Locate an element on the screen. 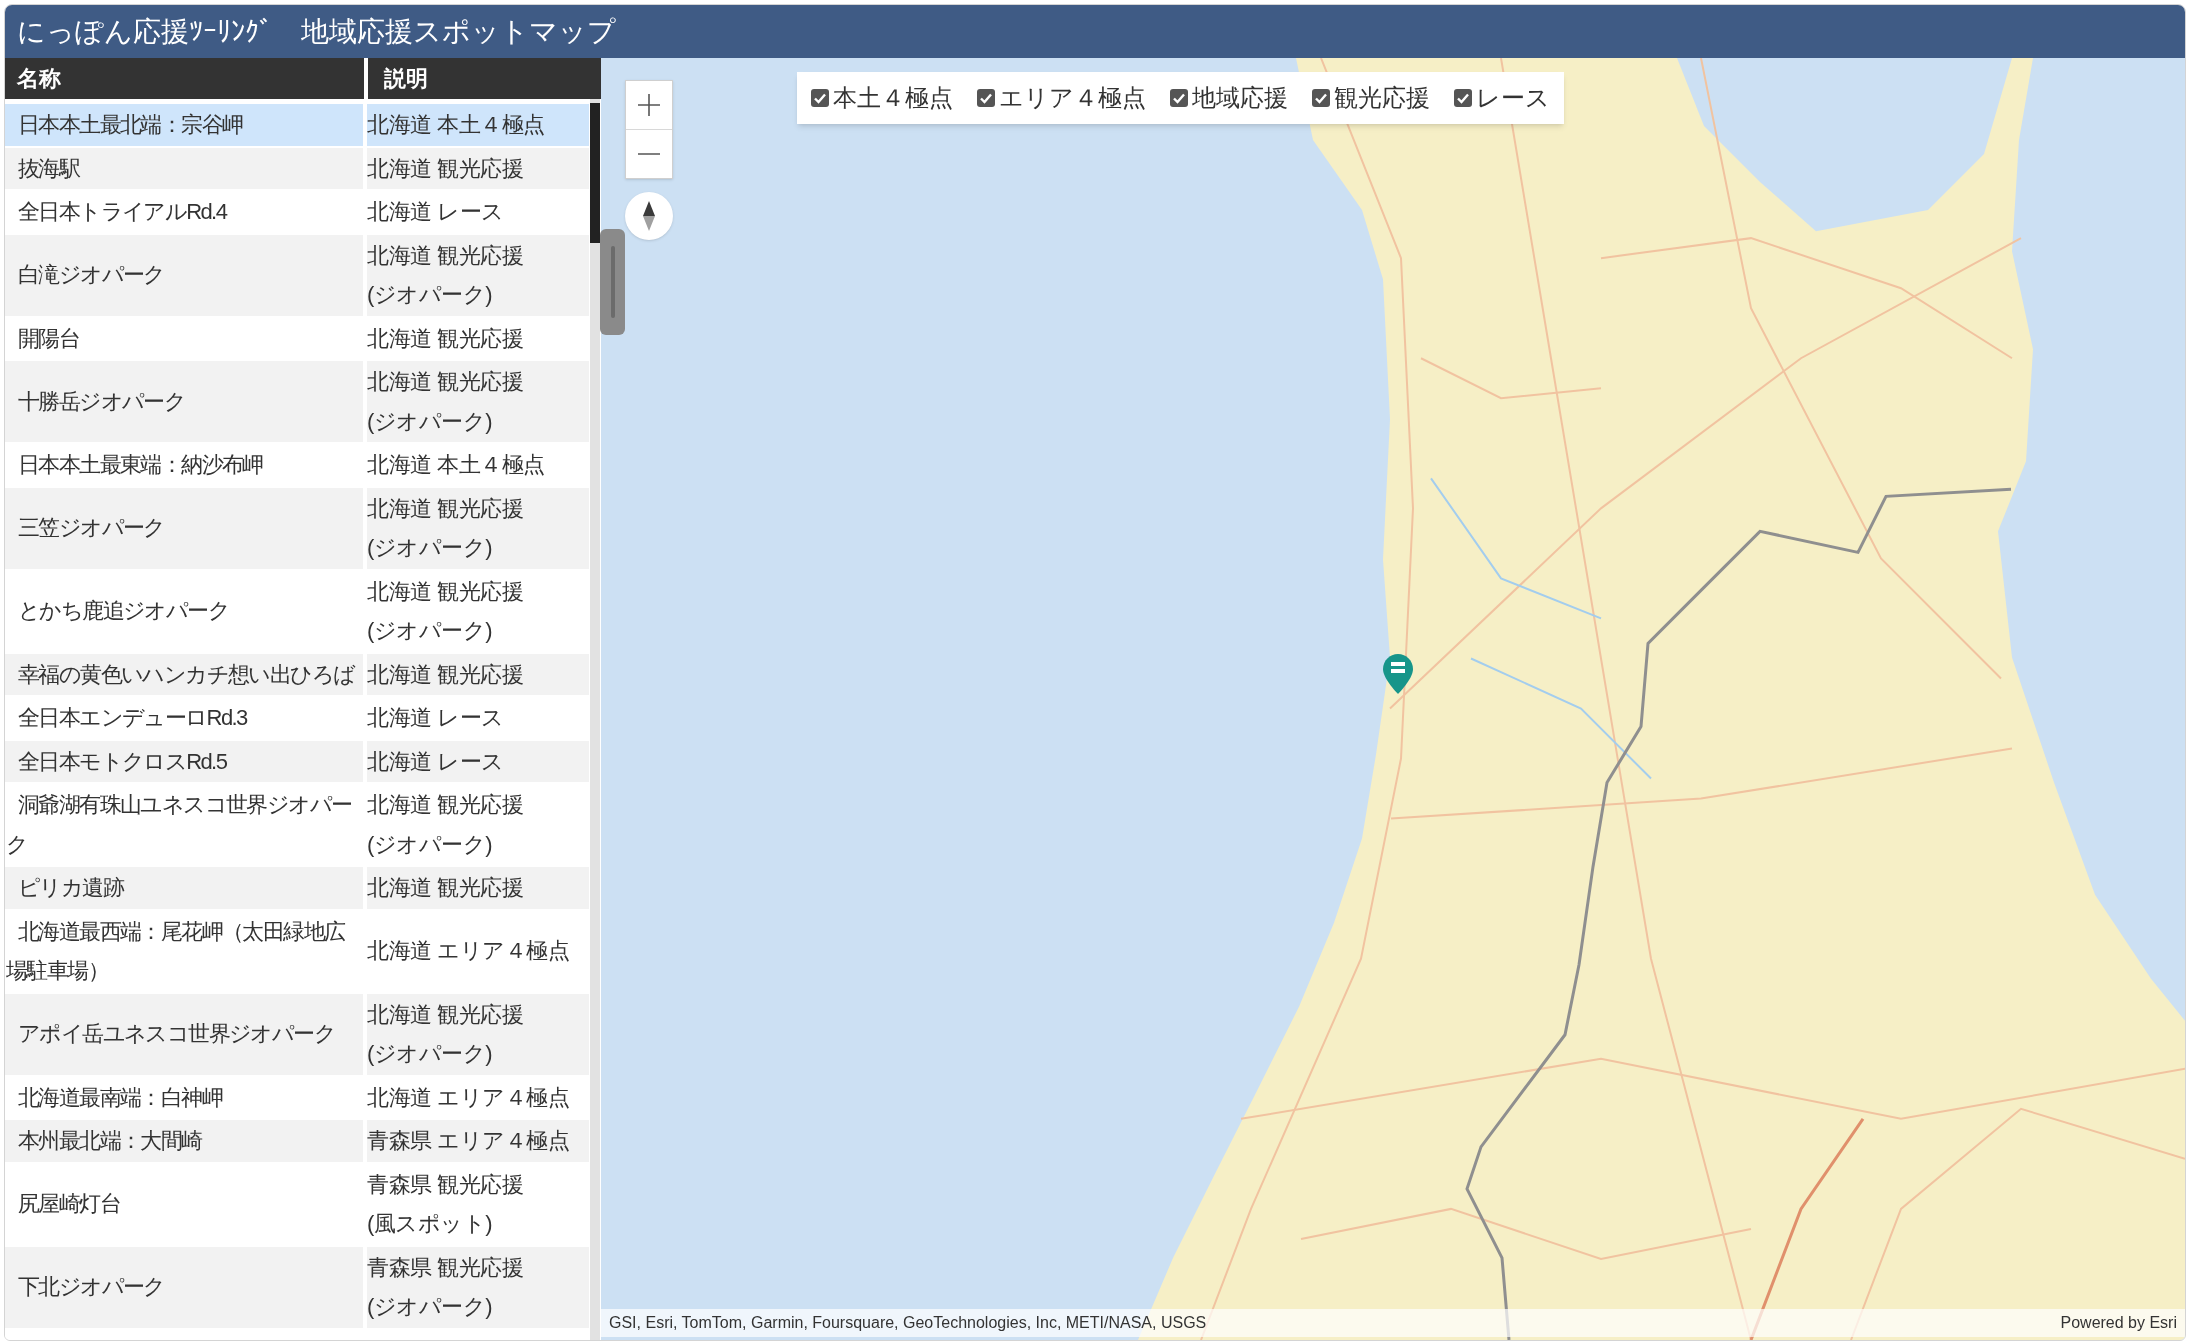  name-cell-text: 三笠ジオパーク is located at coordinates (91, 528).